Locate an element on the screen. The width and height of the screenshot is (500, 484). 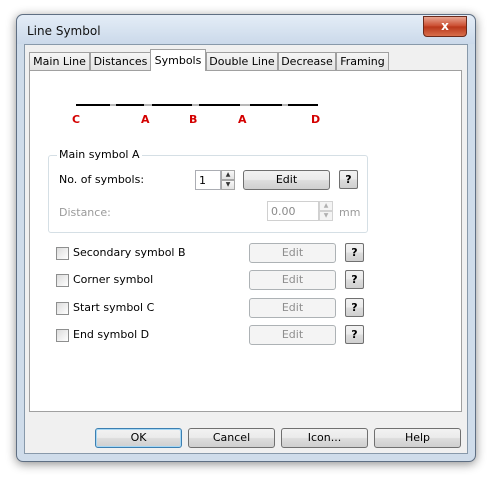
corner-symbol-help-button: ? is located at coordinates (354, 279).